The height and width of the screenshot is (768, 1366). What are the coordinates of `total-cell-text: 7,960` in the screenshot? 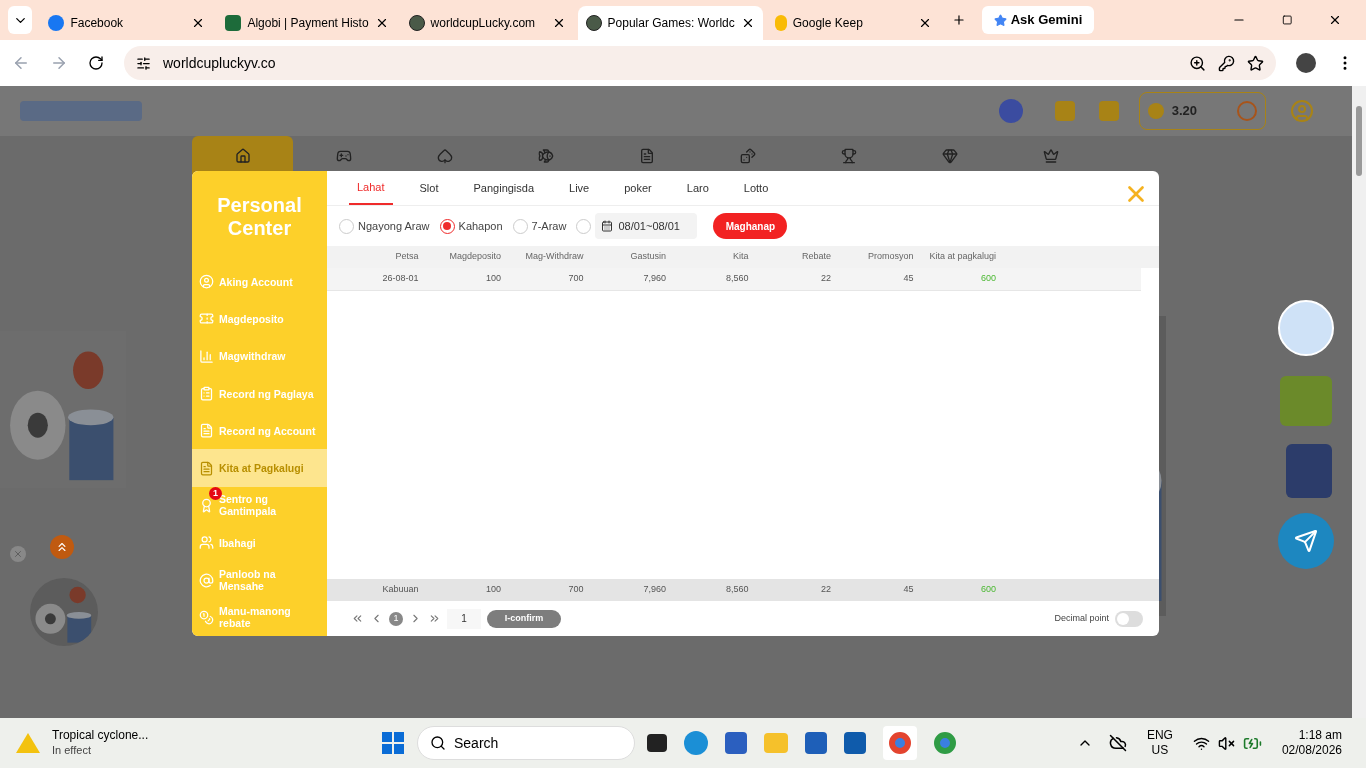 It's located at (654, 590).